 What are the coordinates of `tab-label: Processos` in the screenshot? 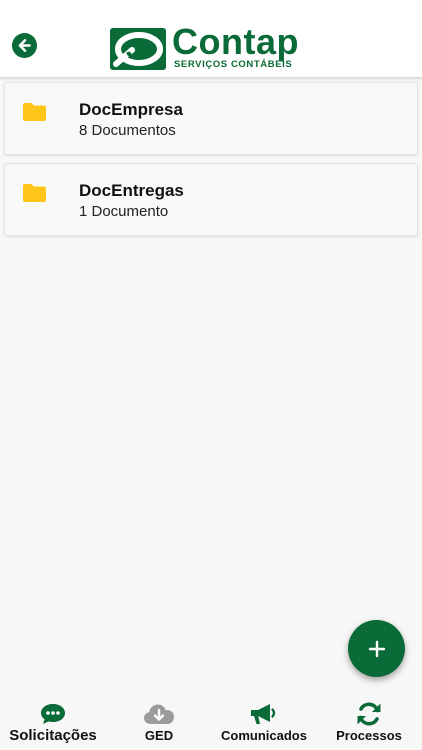 It's located at (369, 735).